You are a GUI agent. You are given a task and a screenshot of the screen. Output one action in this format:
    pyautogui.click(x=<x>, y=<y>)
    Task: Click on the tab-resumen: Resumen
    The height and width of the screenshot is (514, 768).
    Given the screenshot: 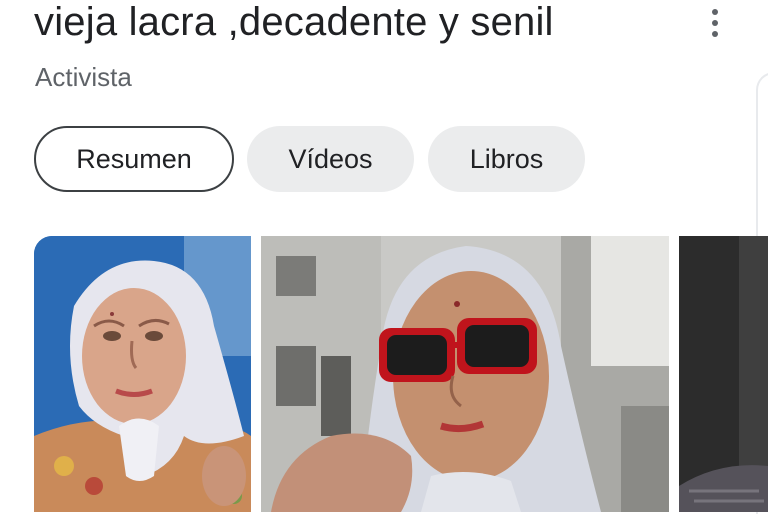 What is the action you would take?
    pyautogui.click(x=134, y=159)
    